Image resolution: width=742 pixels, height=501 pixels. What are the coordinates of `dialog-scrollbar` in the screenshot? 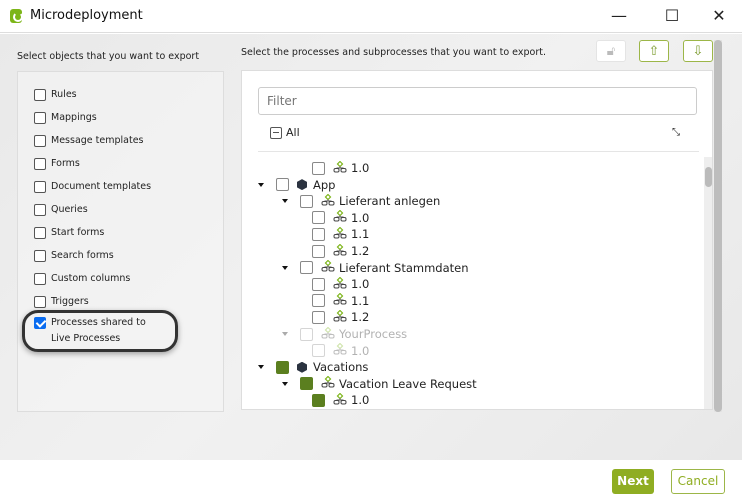 It's located at (718, 226).